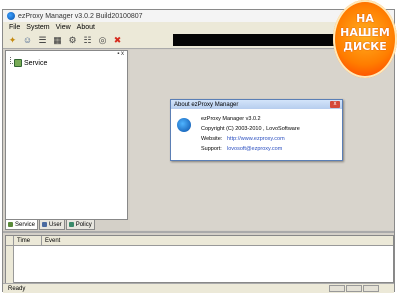  What do you see at coordinates (365, 18) in the screenshot?
I see `badge-line-1: НА` at bounding box center [365, 18].